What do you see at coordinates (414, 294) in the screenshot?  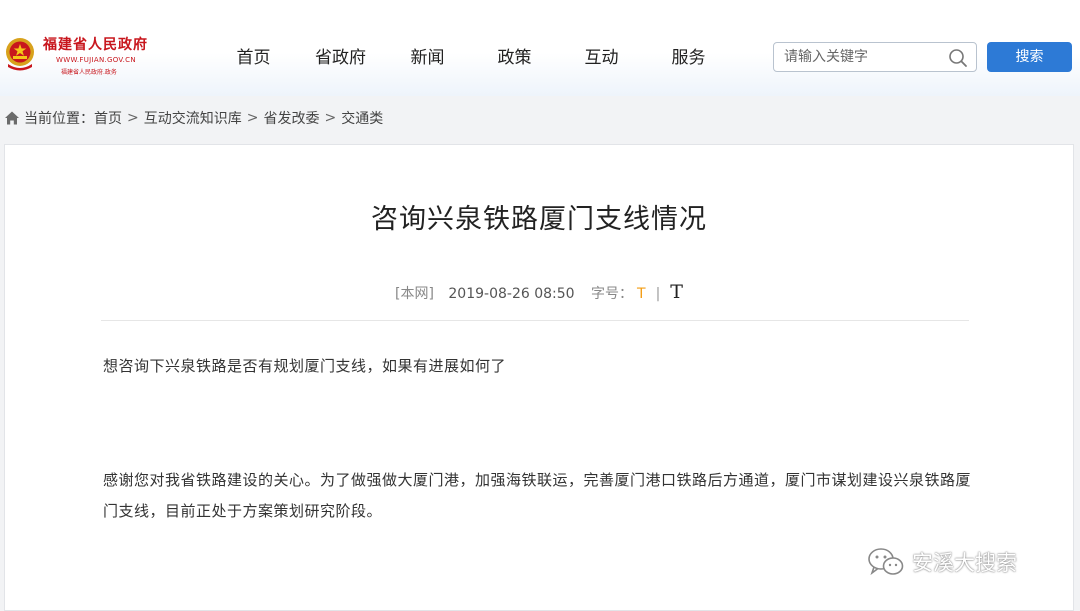 I see `article-source: [本网]` at bounding box center [414, 294].